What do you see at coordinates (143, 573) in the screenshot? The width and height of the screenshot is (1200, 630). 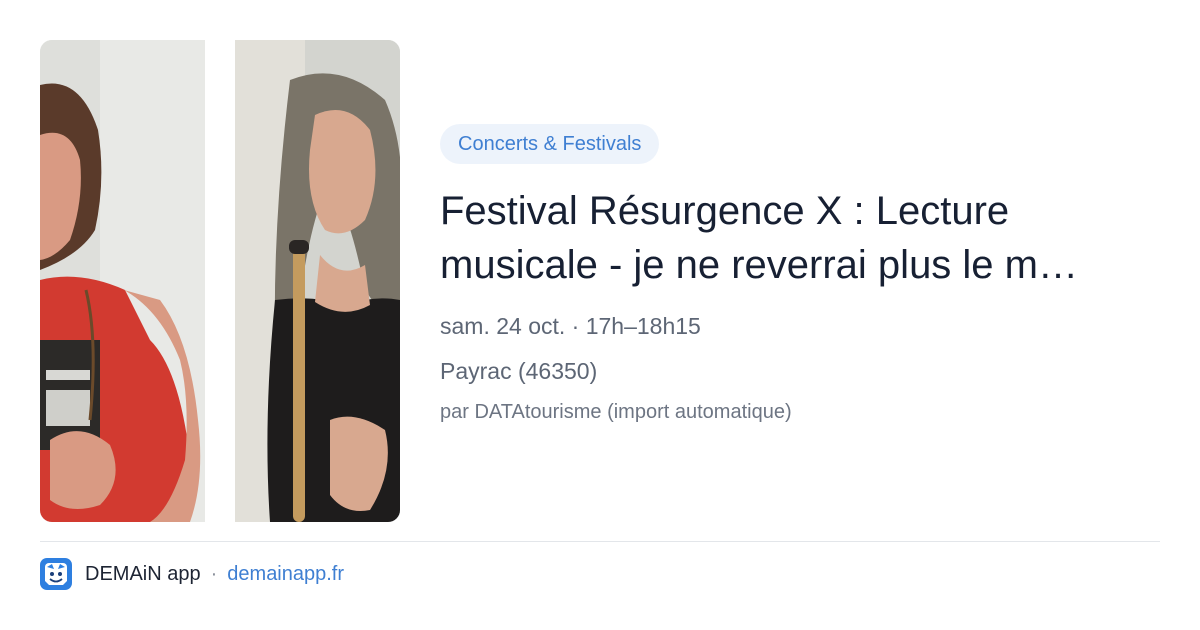 I see `app-name: DEMAiN app` at bounding box center [143, 573].